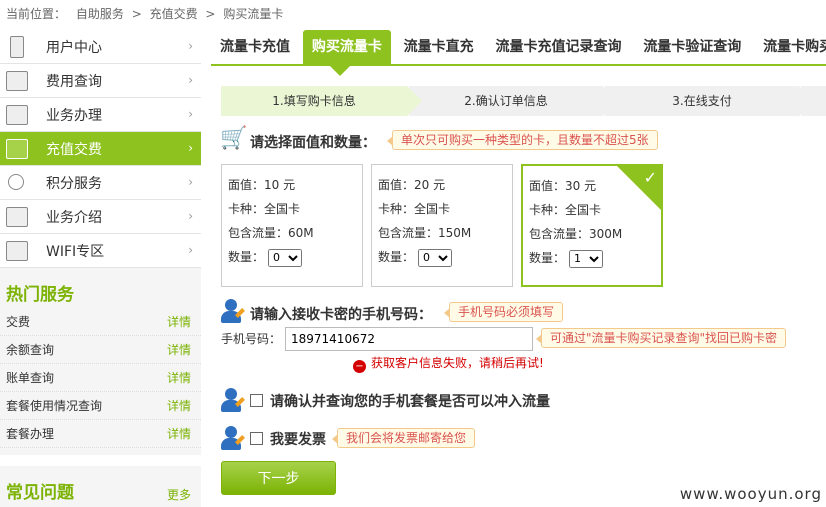 The width and height of the screenshot is (826, 507). Describe the element at coordinates (523, 101) in the screenshot. I see `step-indicator: 1.填写购卡信息 2.确认订单信息 3.在线支付` at that location.